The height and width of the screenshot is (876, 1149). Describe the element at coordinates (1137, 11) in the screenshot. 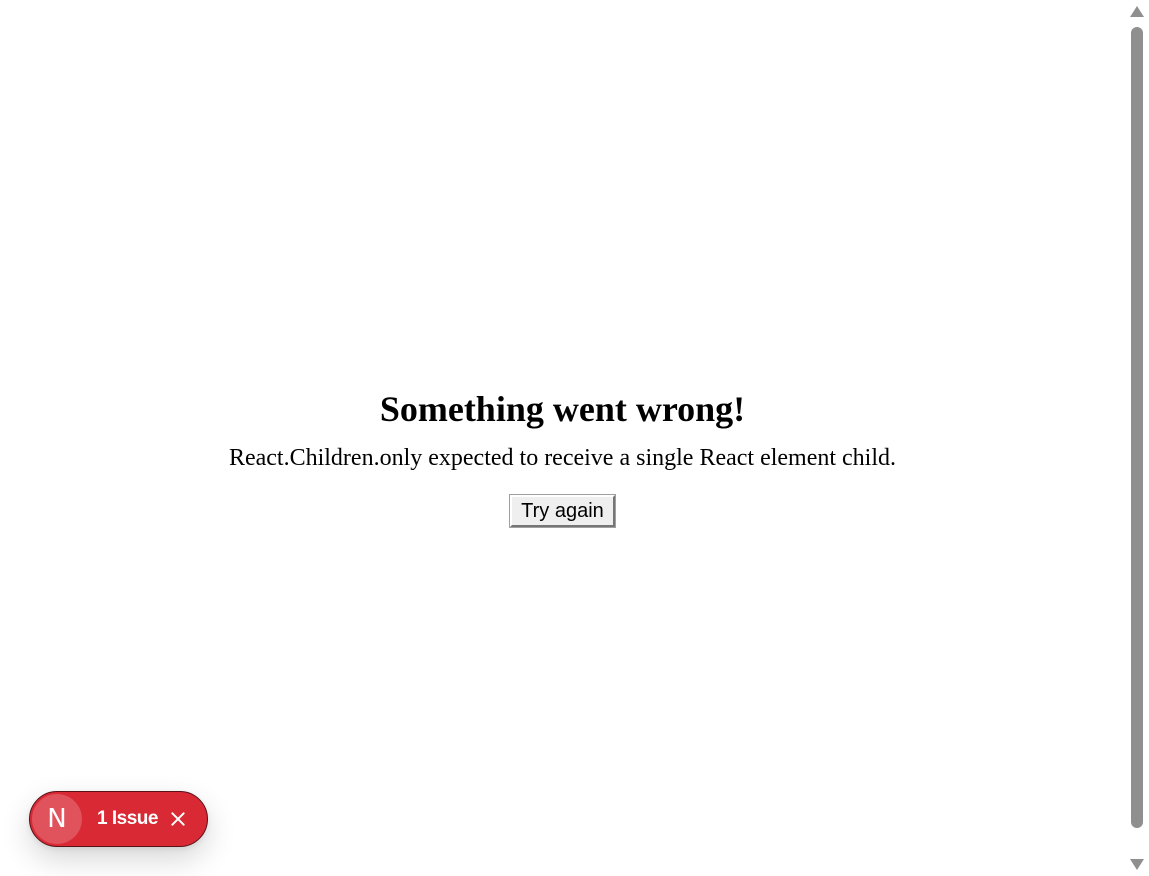

I see `scroll-up-arrow-icon` at that location.